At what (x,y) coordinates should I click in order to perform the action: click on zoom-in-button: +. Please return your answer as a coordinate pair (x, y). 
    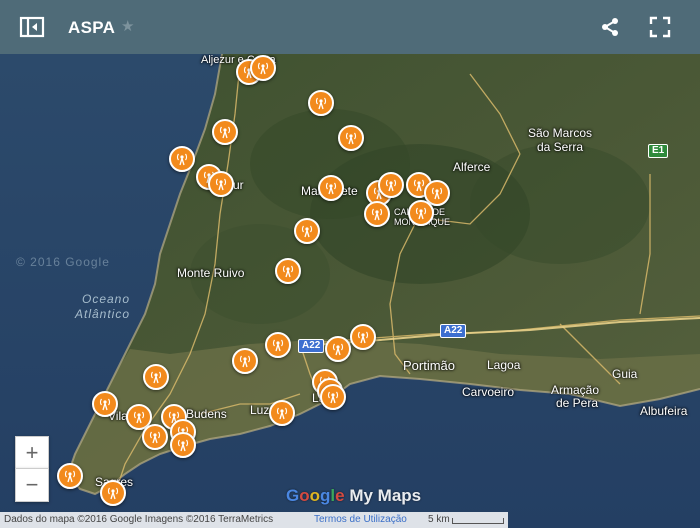
    Looking at the image, I should click on (32, 453).